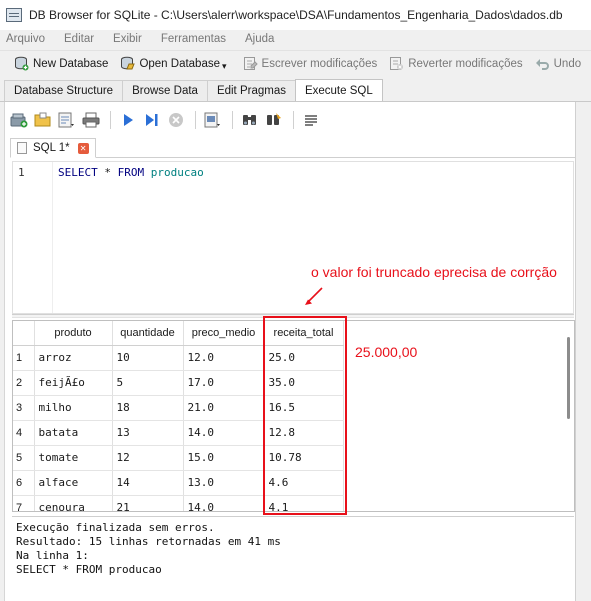 Image resolution: width=591 pixels, height=601 pixels. I want to click on menu-ferramentas: Ferramentas, so click(193, 39).